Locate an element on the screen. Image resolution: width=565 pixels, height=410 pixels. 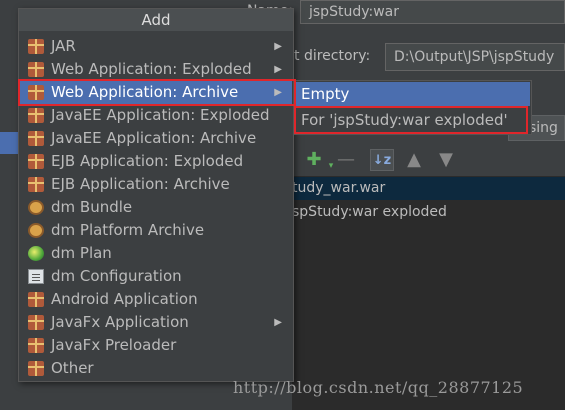
menu-item-label: dm Configuration is located at coordinates (116, 276).